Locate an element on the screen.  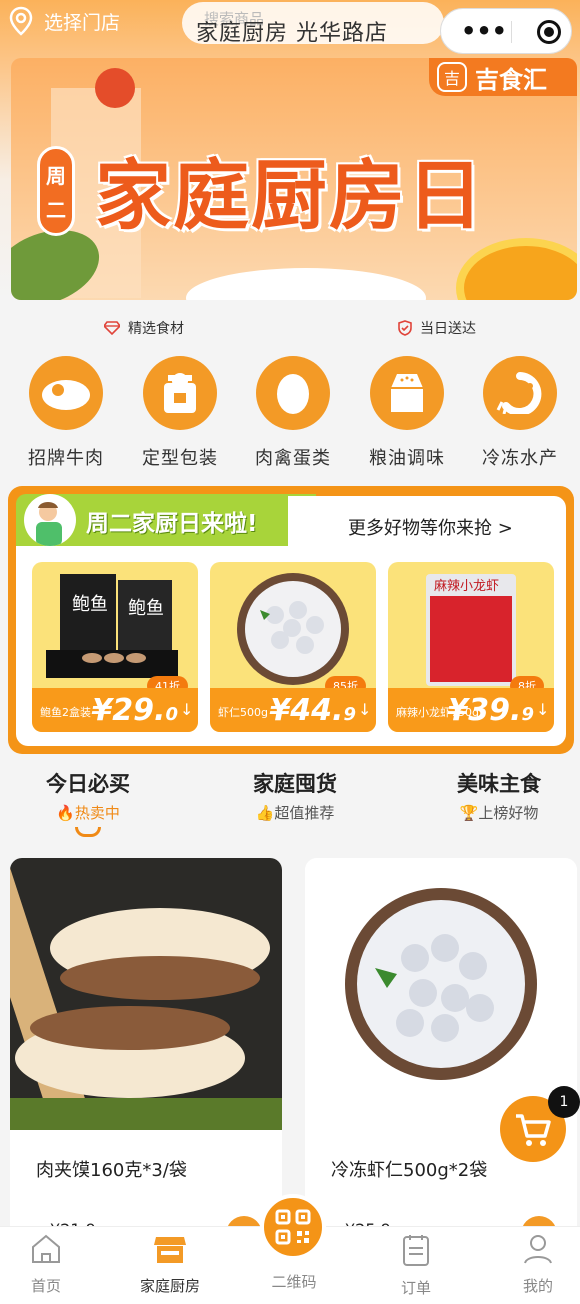
feature-label: 精选食材 is located at coordinates (156, 329).